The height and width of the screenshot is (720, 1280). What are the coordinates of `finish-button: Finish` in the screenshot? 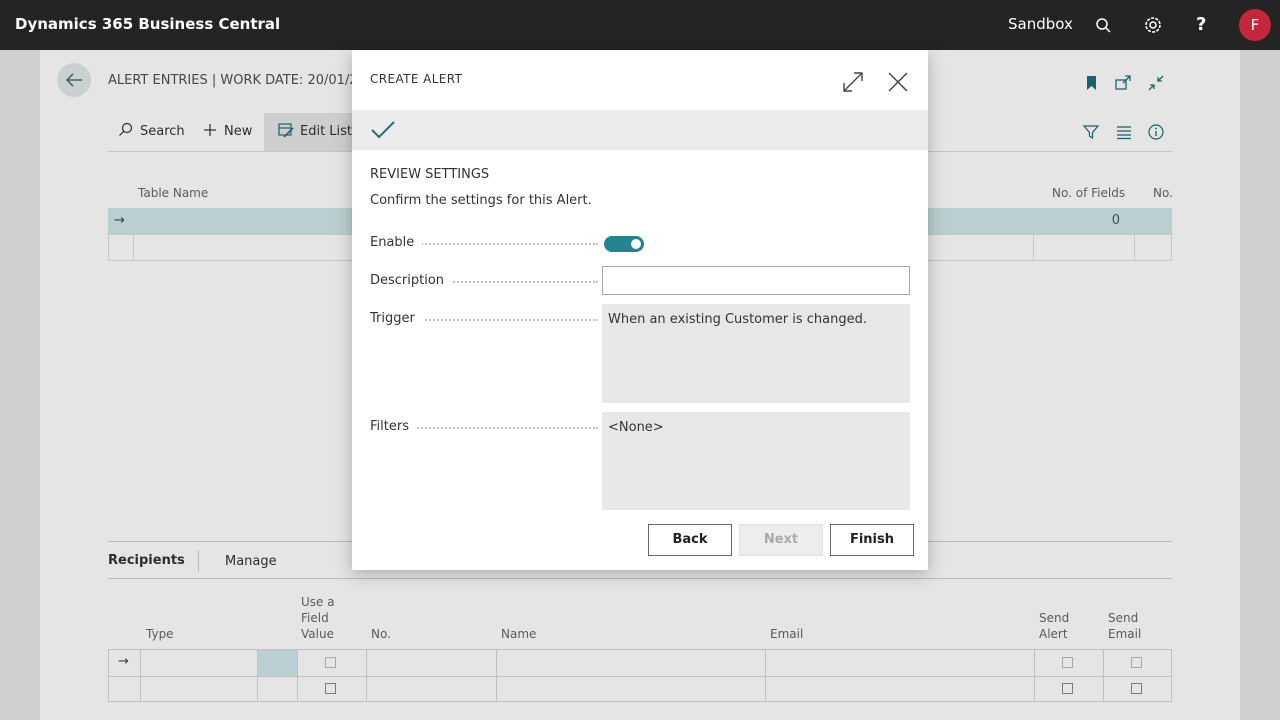 It's located at (872, 540).